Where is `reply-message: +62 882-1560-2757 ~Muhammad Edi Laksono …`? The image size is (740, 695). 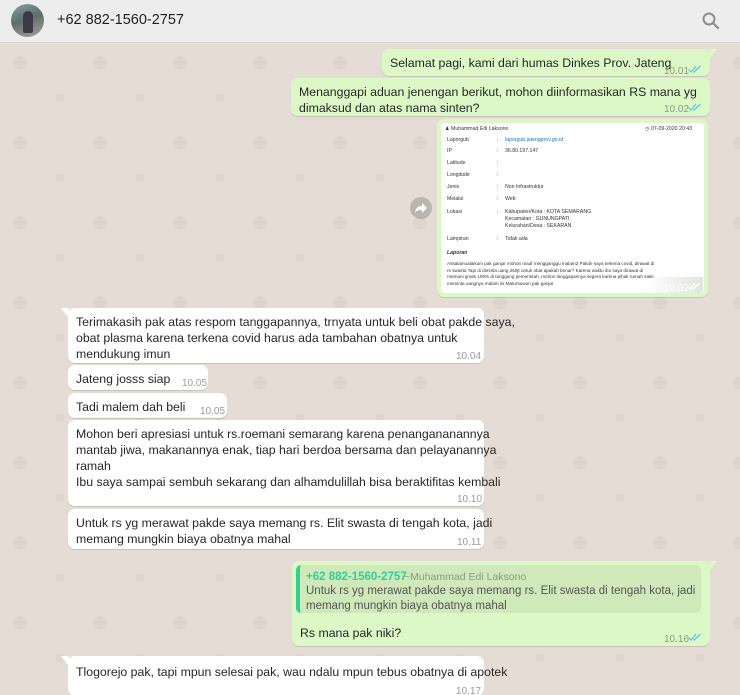
reply-message: +62 882-1560-2757 ~Muhammad Edi Laksono … is located at coordinates (504, 603).